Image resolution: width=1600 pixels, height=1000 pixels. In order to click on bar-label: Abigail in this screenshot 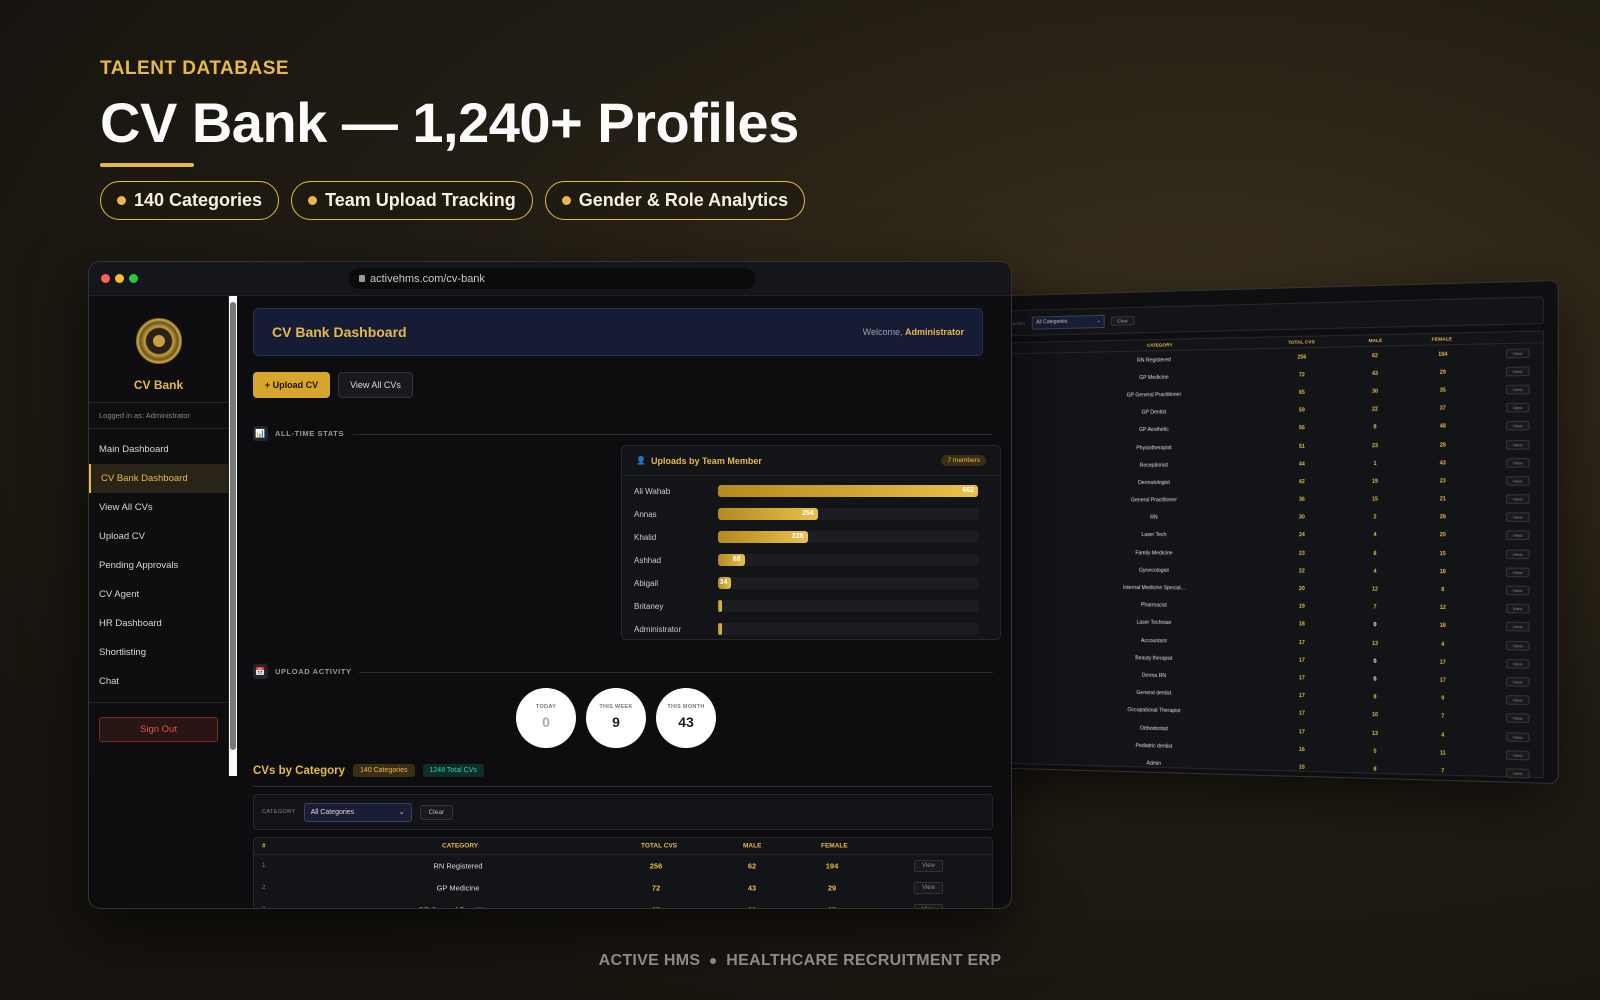, I will do `click(646, 583)`.